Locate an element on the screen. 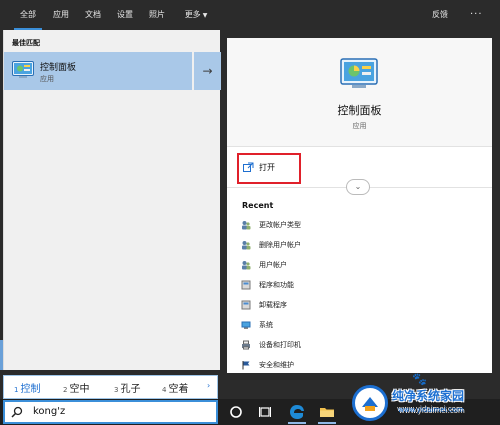 This screenshot has width=500, height=425. ime-candidate: 2 空中 is located at coordinates (76, 387).